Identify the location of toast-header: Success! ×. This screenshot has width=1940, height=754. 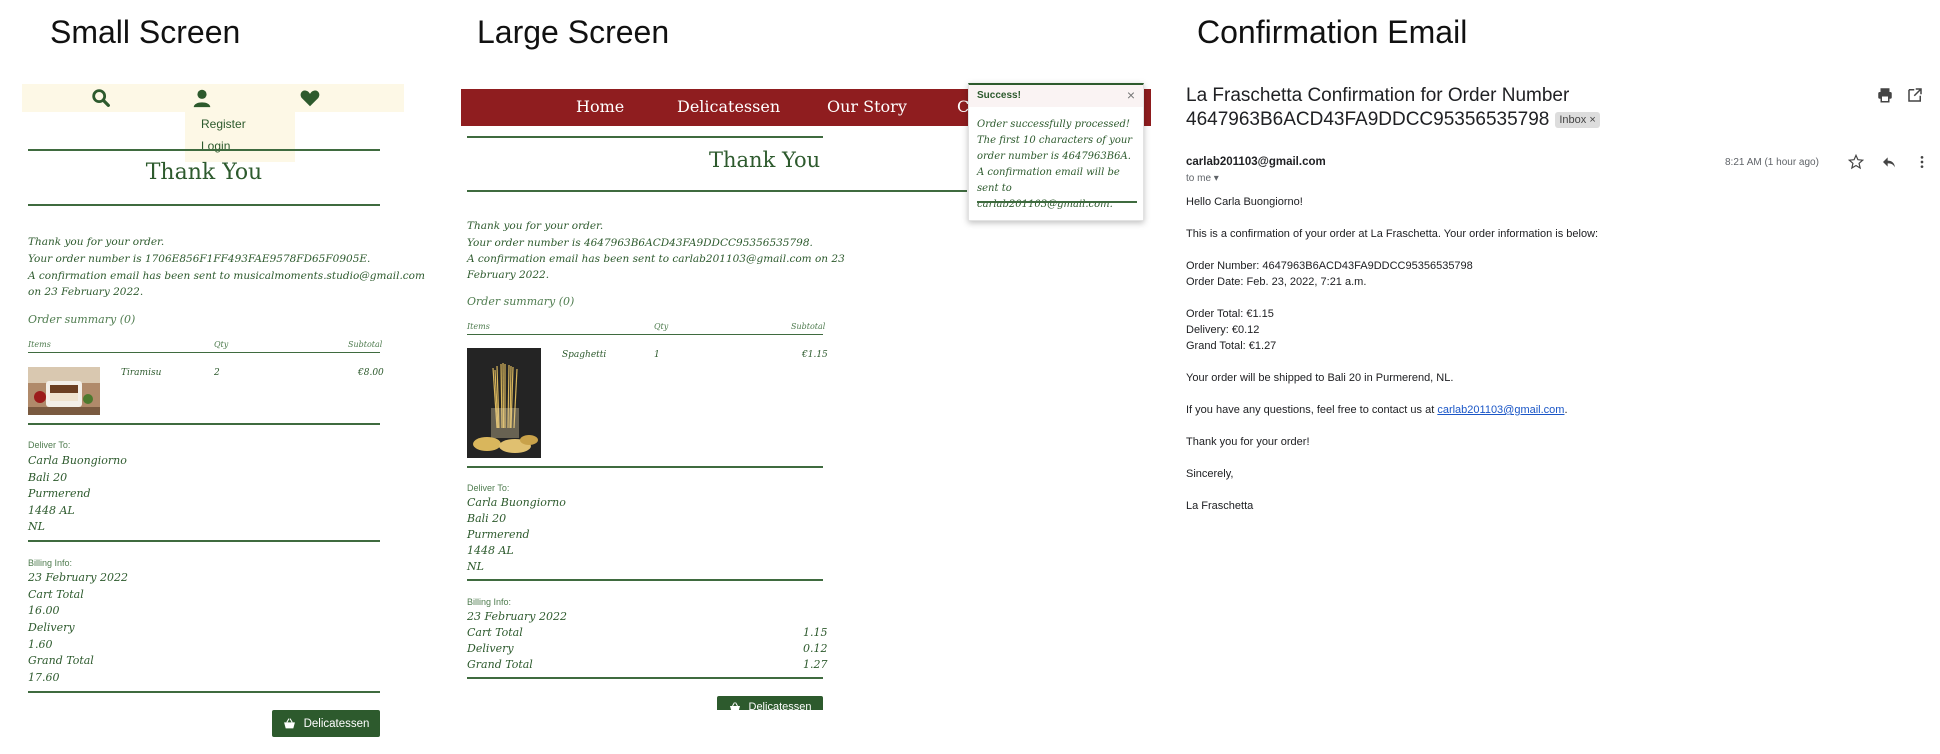
(1056, 96).